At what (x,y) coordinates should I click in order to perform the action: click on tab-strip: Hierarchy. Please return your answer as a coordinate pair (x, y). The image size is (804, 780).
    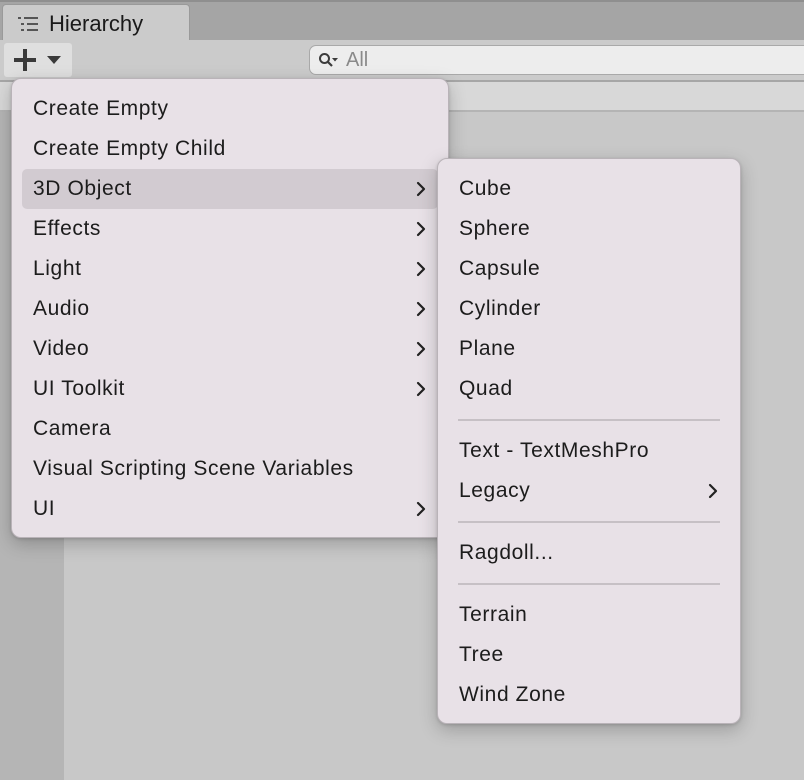
    Looking at the image, I should click on (402, 21).